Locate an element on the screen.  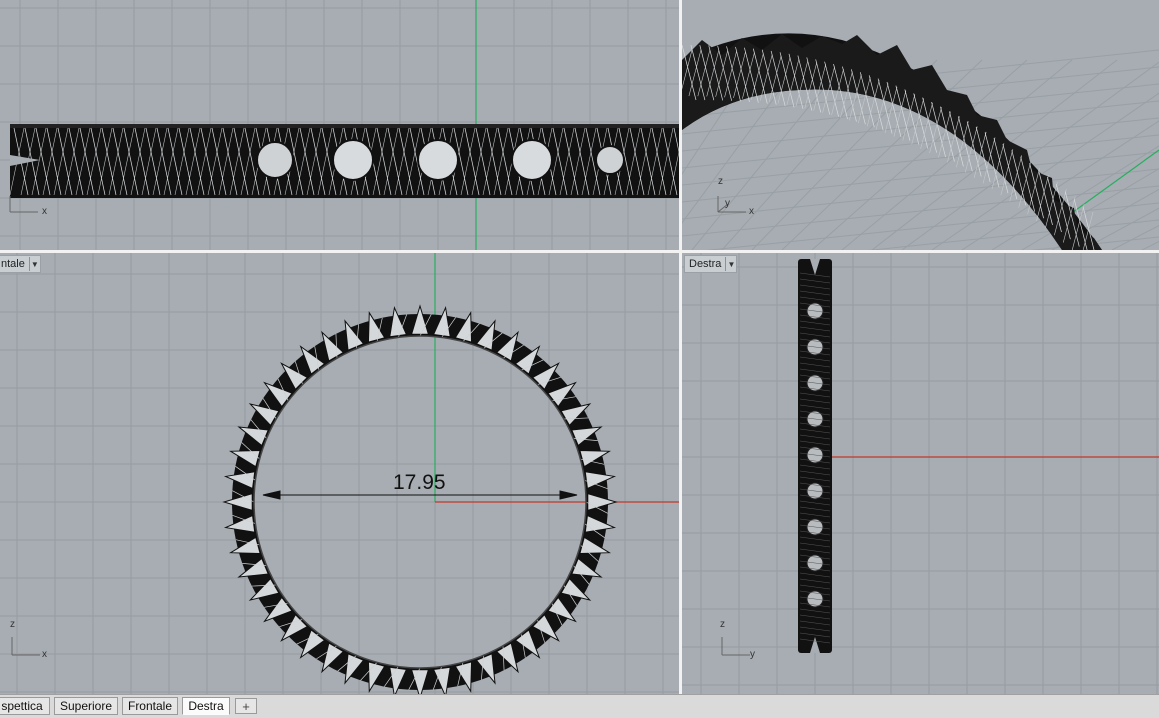
tab-frontale: Frontale is located at coordinates (150, 706).